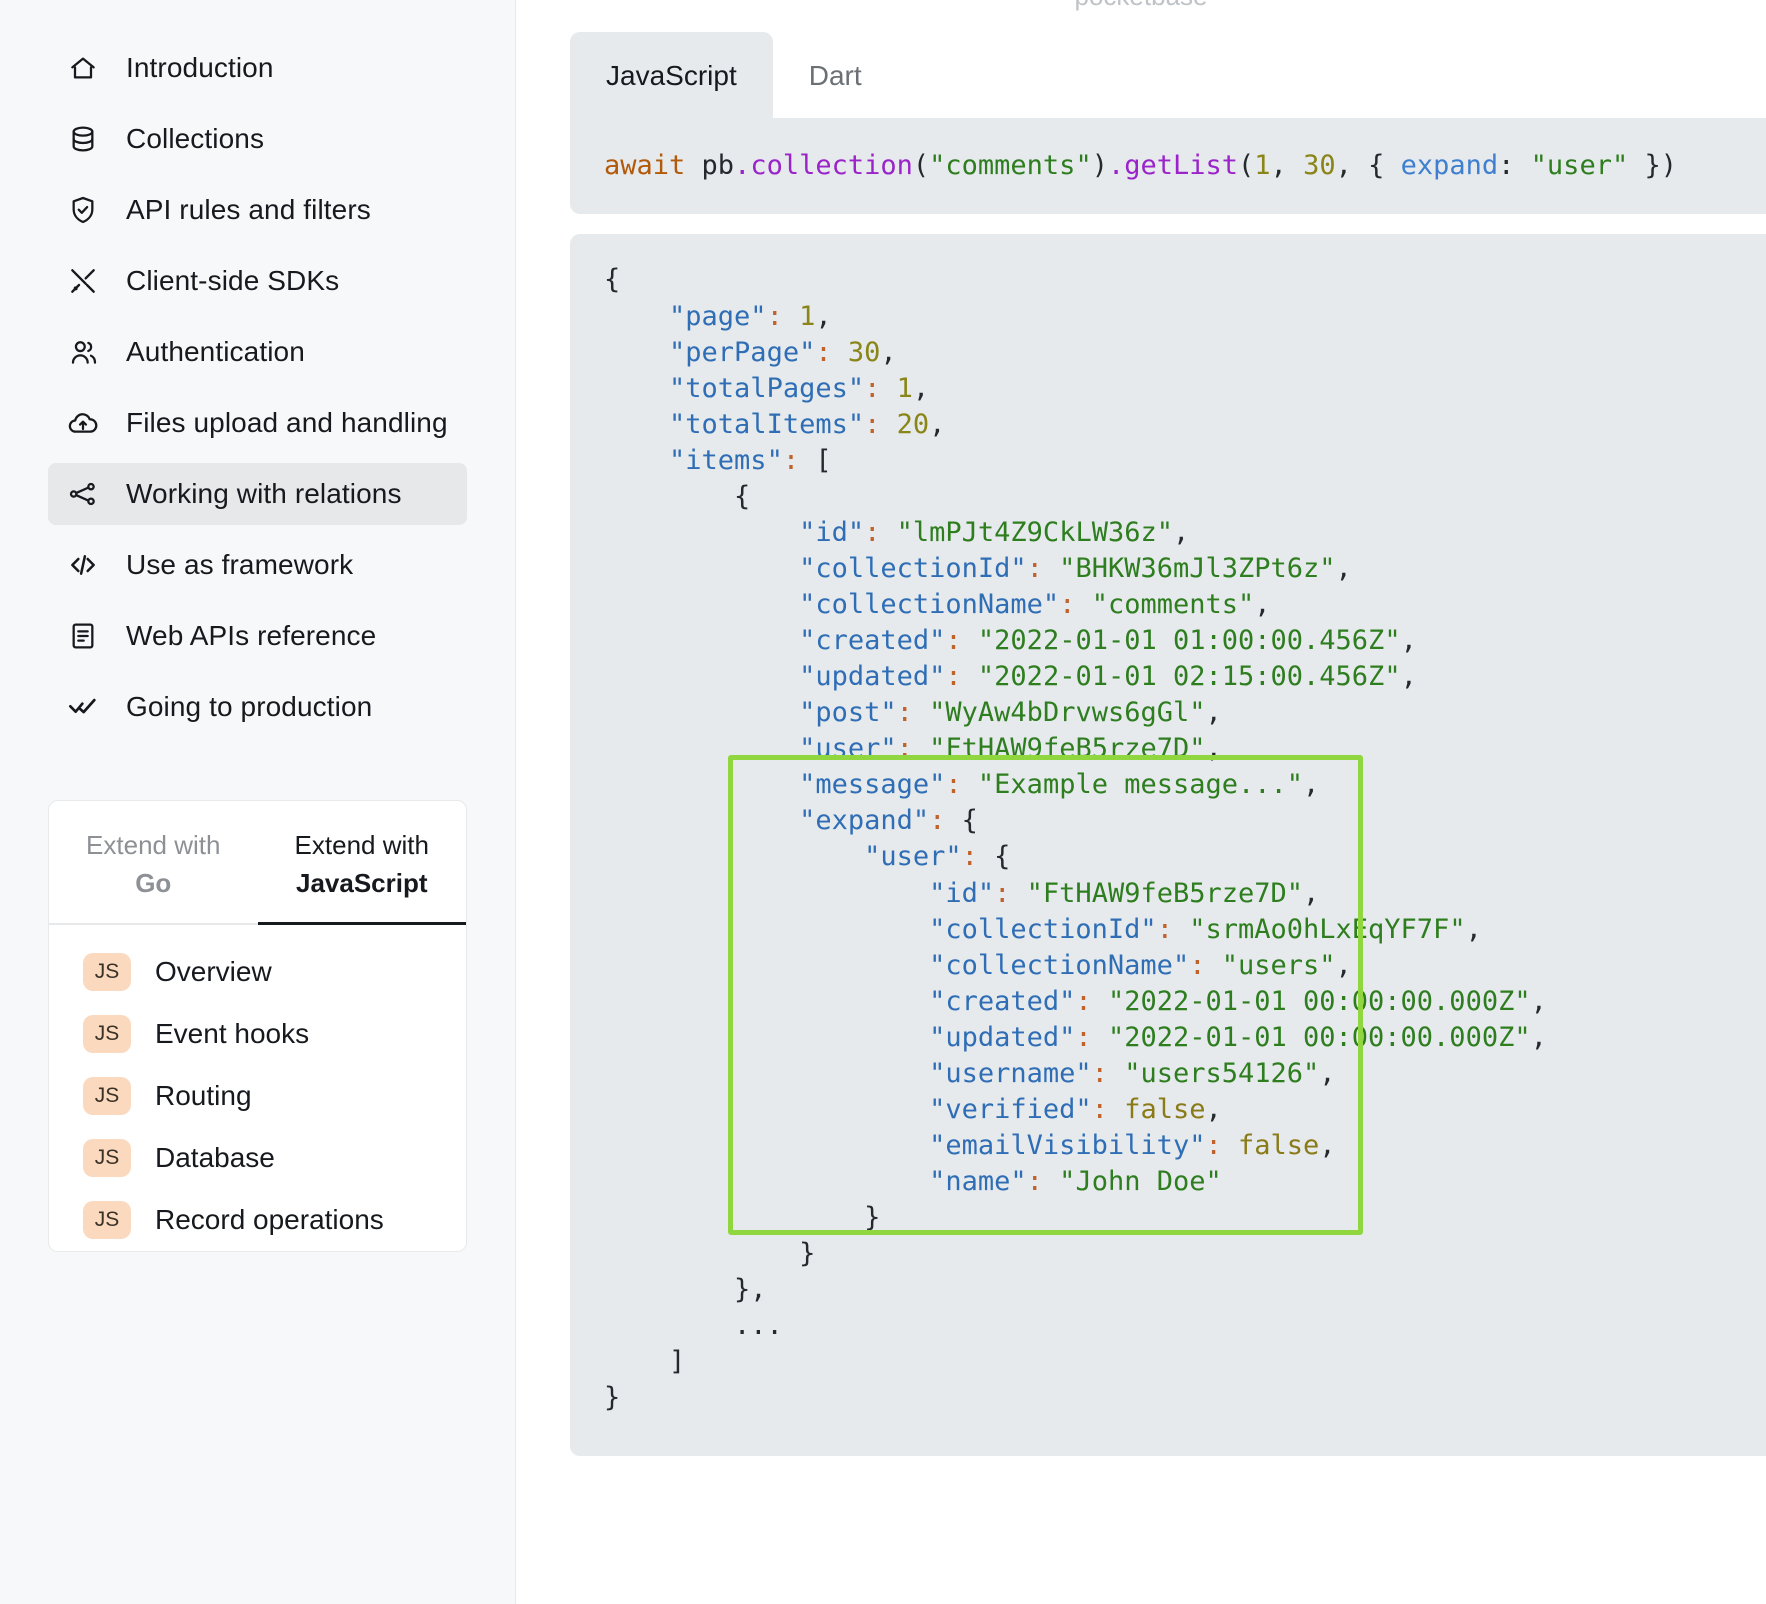 The width and height of the screenshot is (1766, 1604). What do you see at coordinates (83, 210) in the screenshot?
I see `shield-check-icon` at bounding box center [83, 210].